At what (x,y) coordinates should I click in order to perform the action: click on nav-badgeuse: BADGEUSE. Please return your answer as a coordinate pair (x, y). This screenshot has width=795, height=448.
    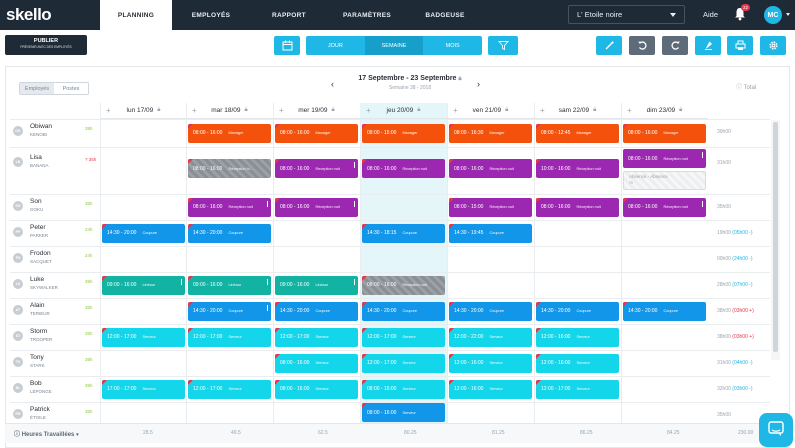
    Looking at the image, I should click on (445, 15).